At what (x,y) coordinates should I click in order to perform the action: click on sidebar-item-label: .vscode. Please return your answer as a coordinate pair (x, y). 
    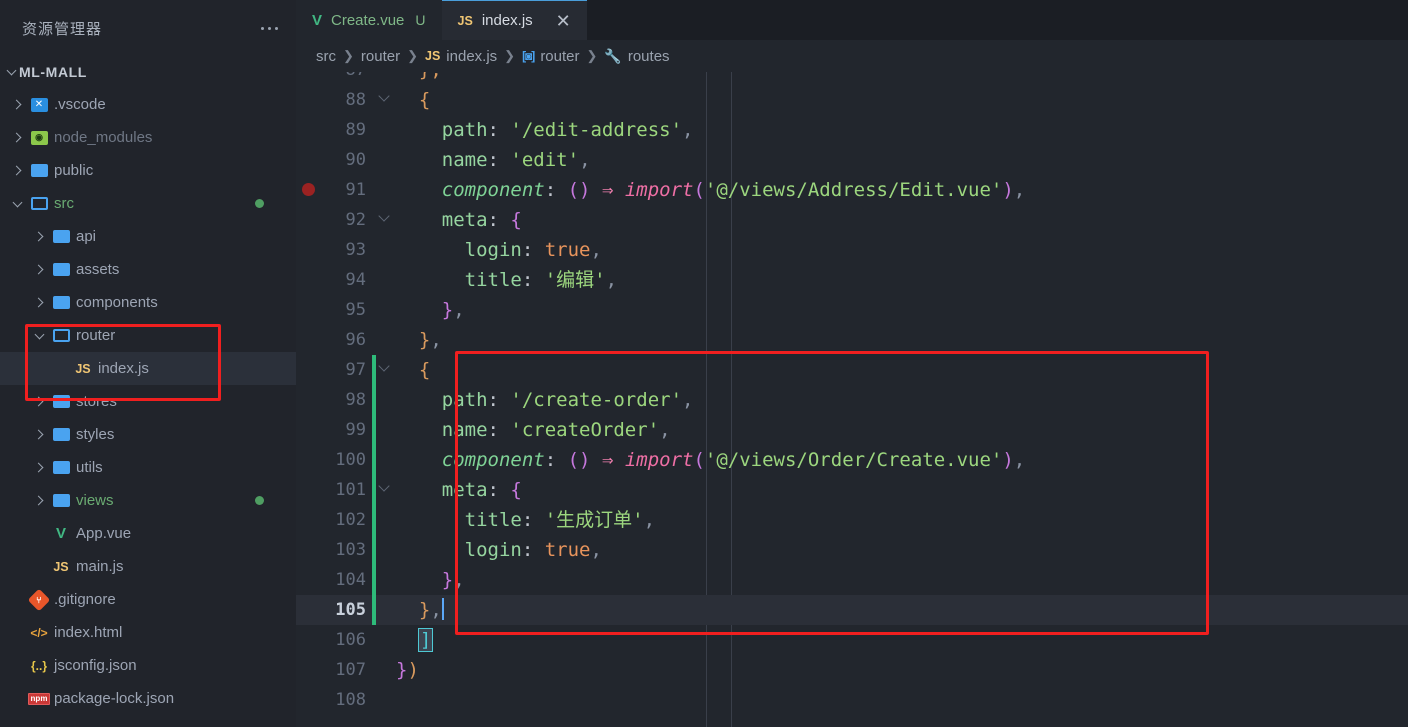
    Looking at the image, I should click on (80, 104).